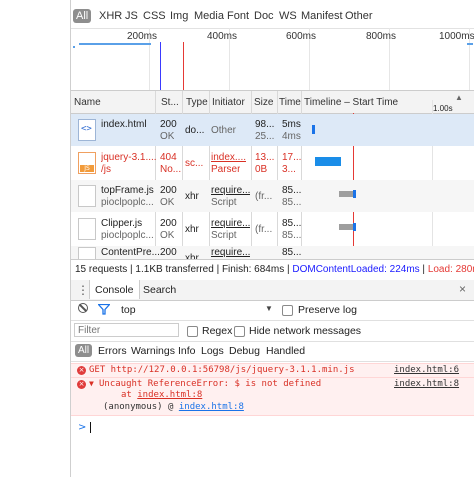 The width and height of the screenshot is (474, 477). What do you see at coordinates (346, 194) in the screenshot?
I see `waterfall-bar` at bounding box center [346, 194].